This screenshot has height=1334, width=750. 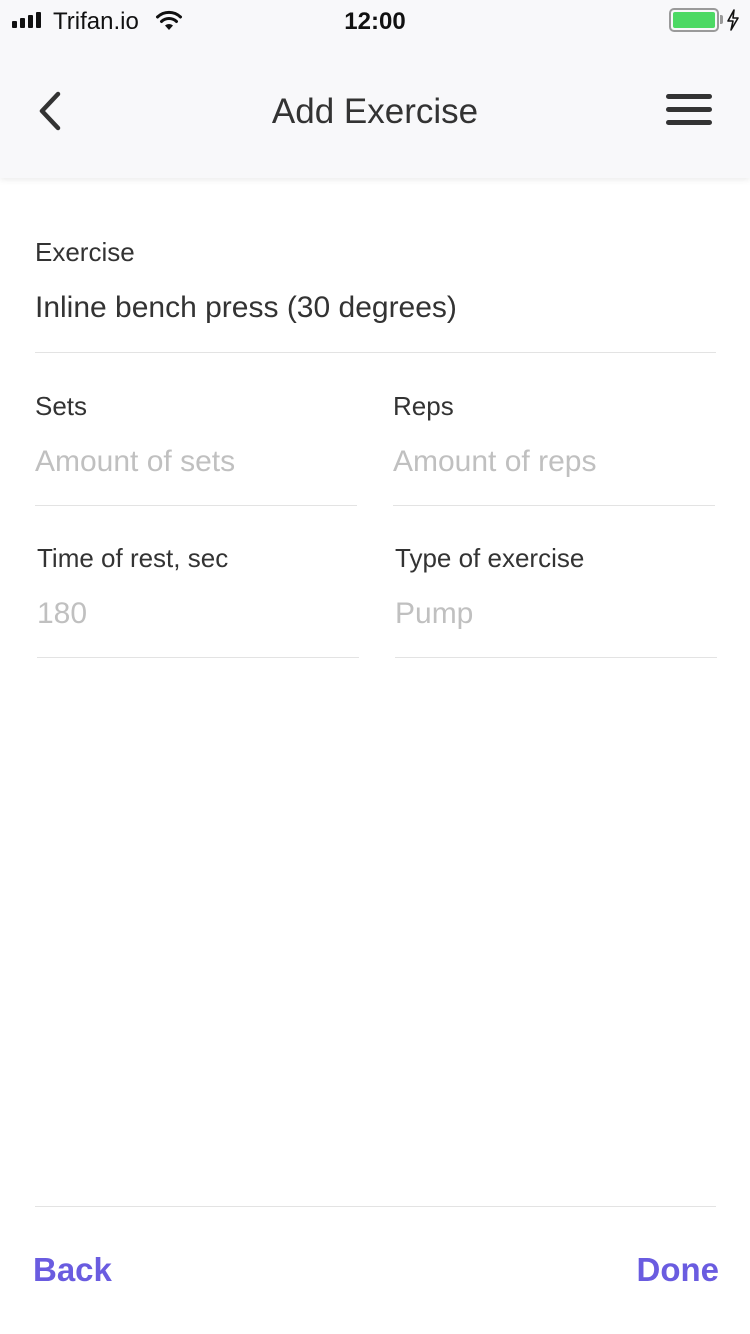 I want to click on sets-field: Sets Amount of sets, so click(x=196, y=435).